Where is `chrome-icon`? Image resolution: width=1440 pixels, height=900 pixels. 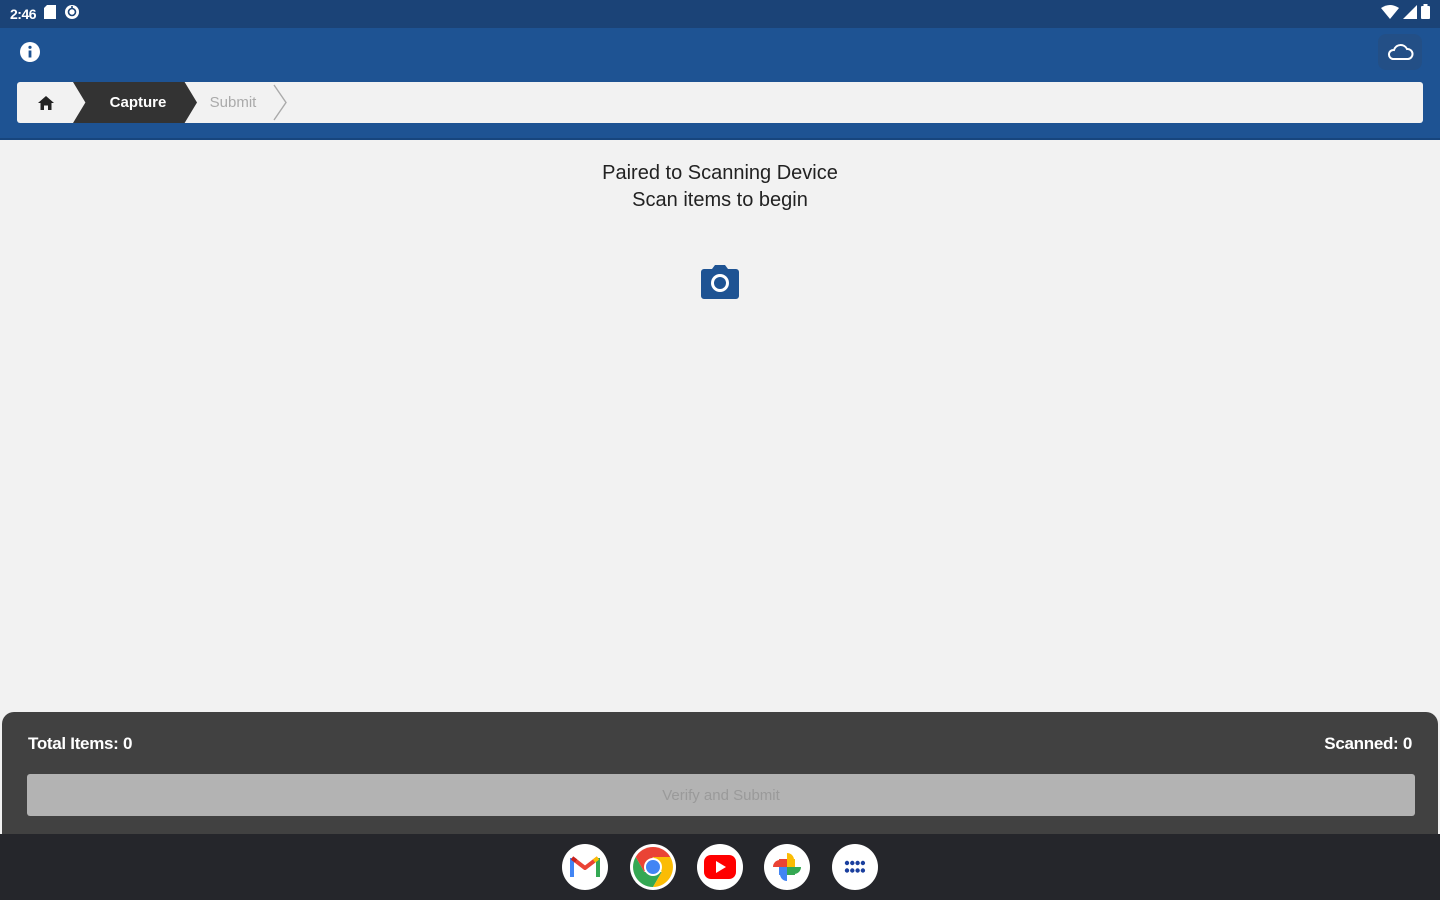 chrome-icon is located at coordinates (653, 867).